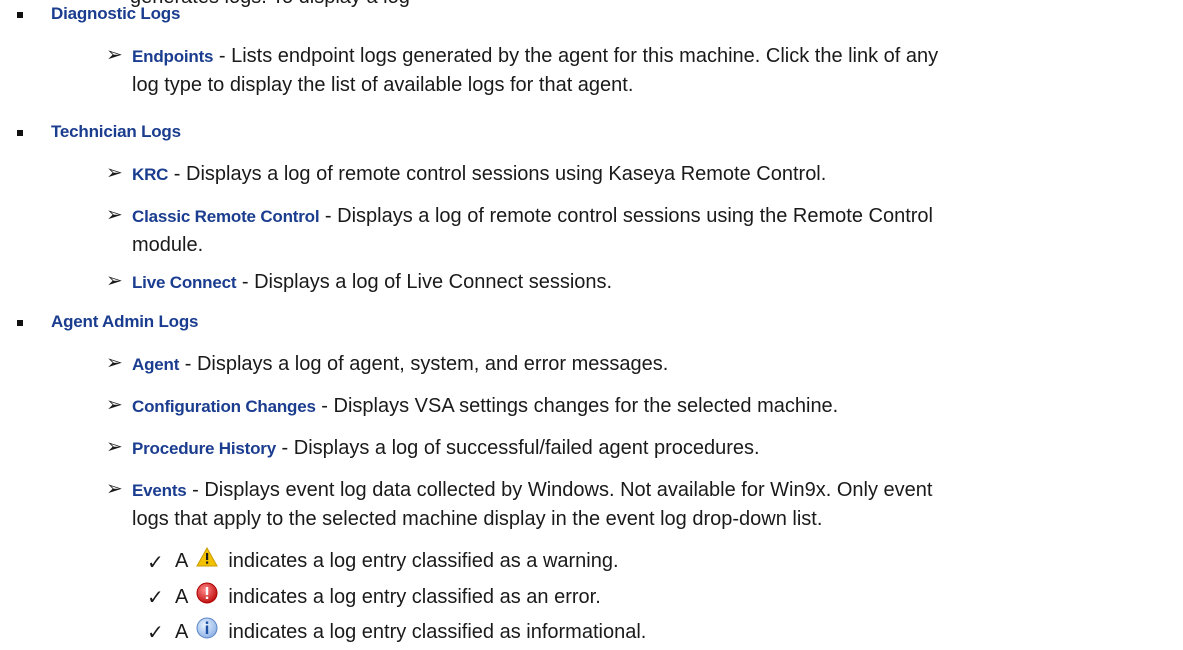  Describe the element at coordinates (156, 364) in the screenshot. I see `item-label-agent: Agent` at that location.